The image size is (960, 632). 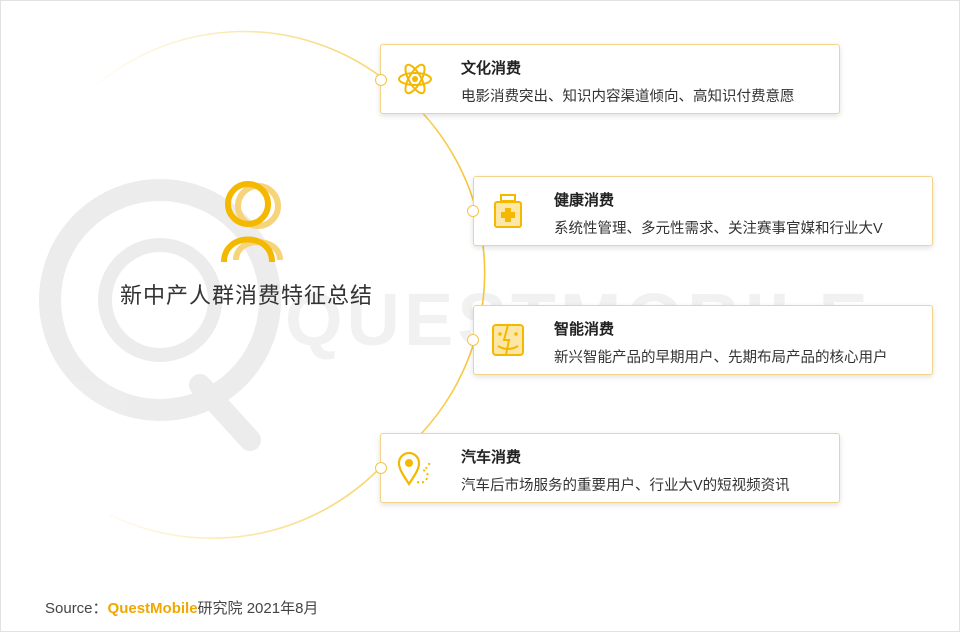 I want to click on card-title: 健康消费, so click(x=584, y=200).